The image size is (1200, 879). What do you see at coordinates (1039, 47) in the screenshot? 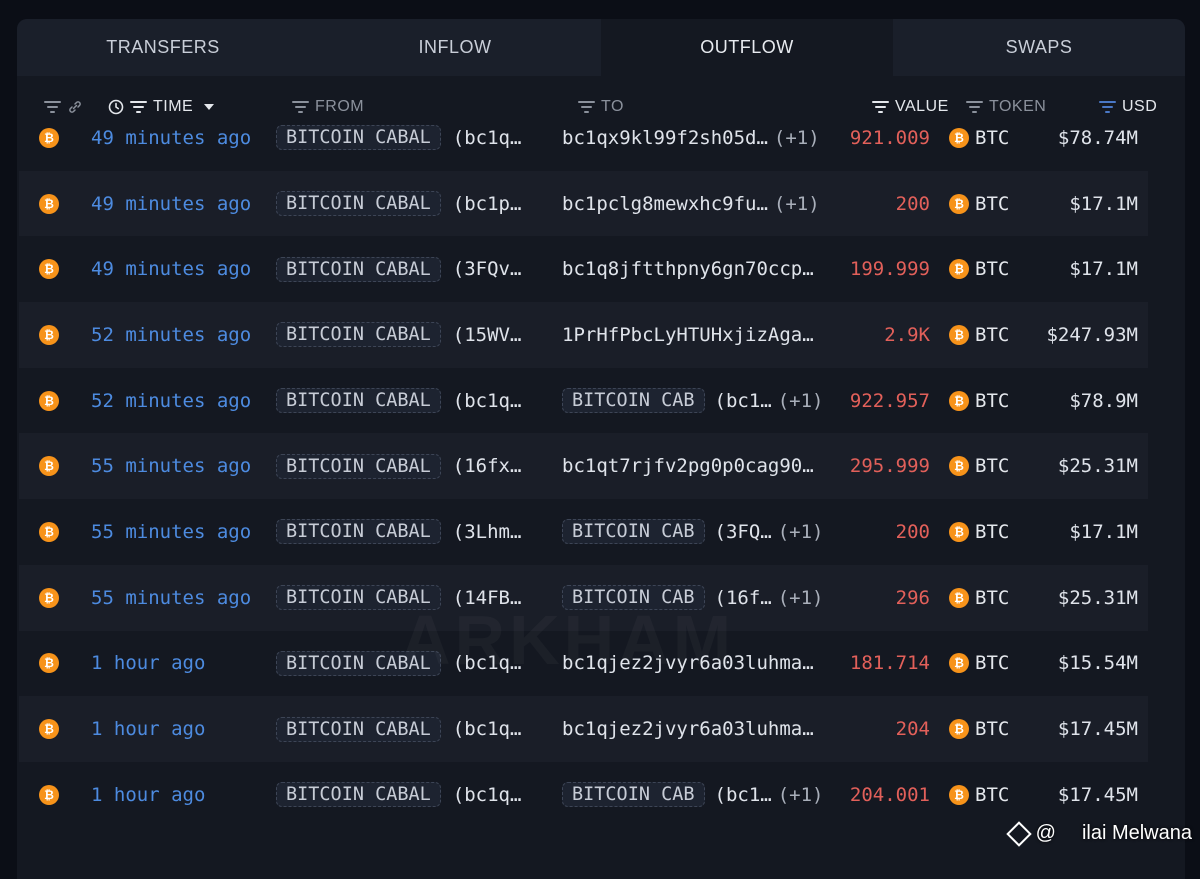
I see `tab-swaps: SWAPS` at bounding box center [1039, 47].